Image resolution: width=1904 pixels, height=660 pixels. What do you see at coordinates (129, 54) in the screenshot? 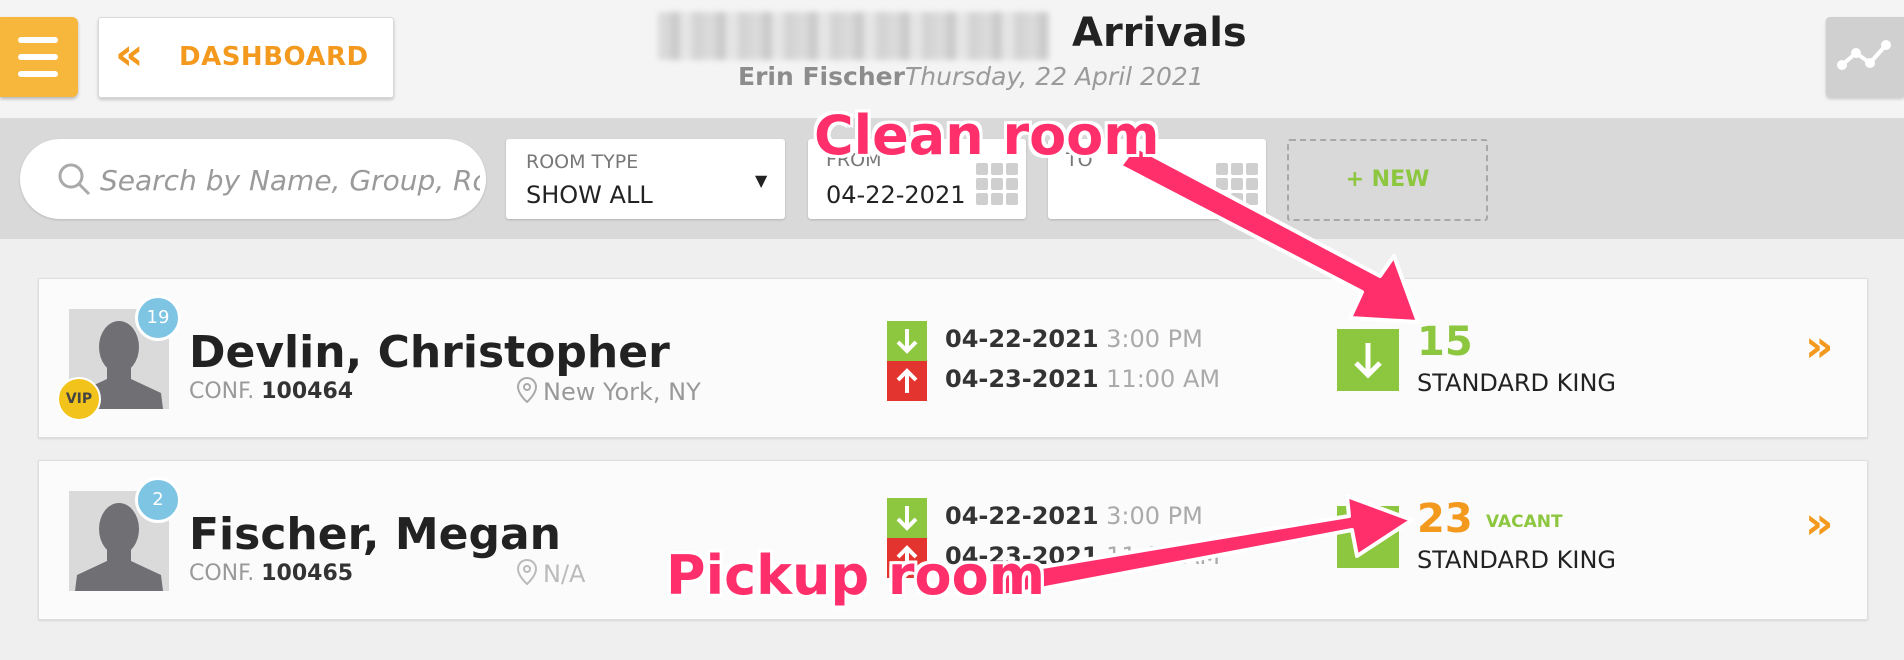
I see `double-chevron-left-icon: «` at bounding box center [129, 54].